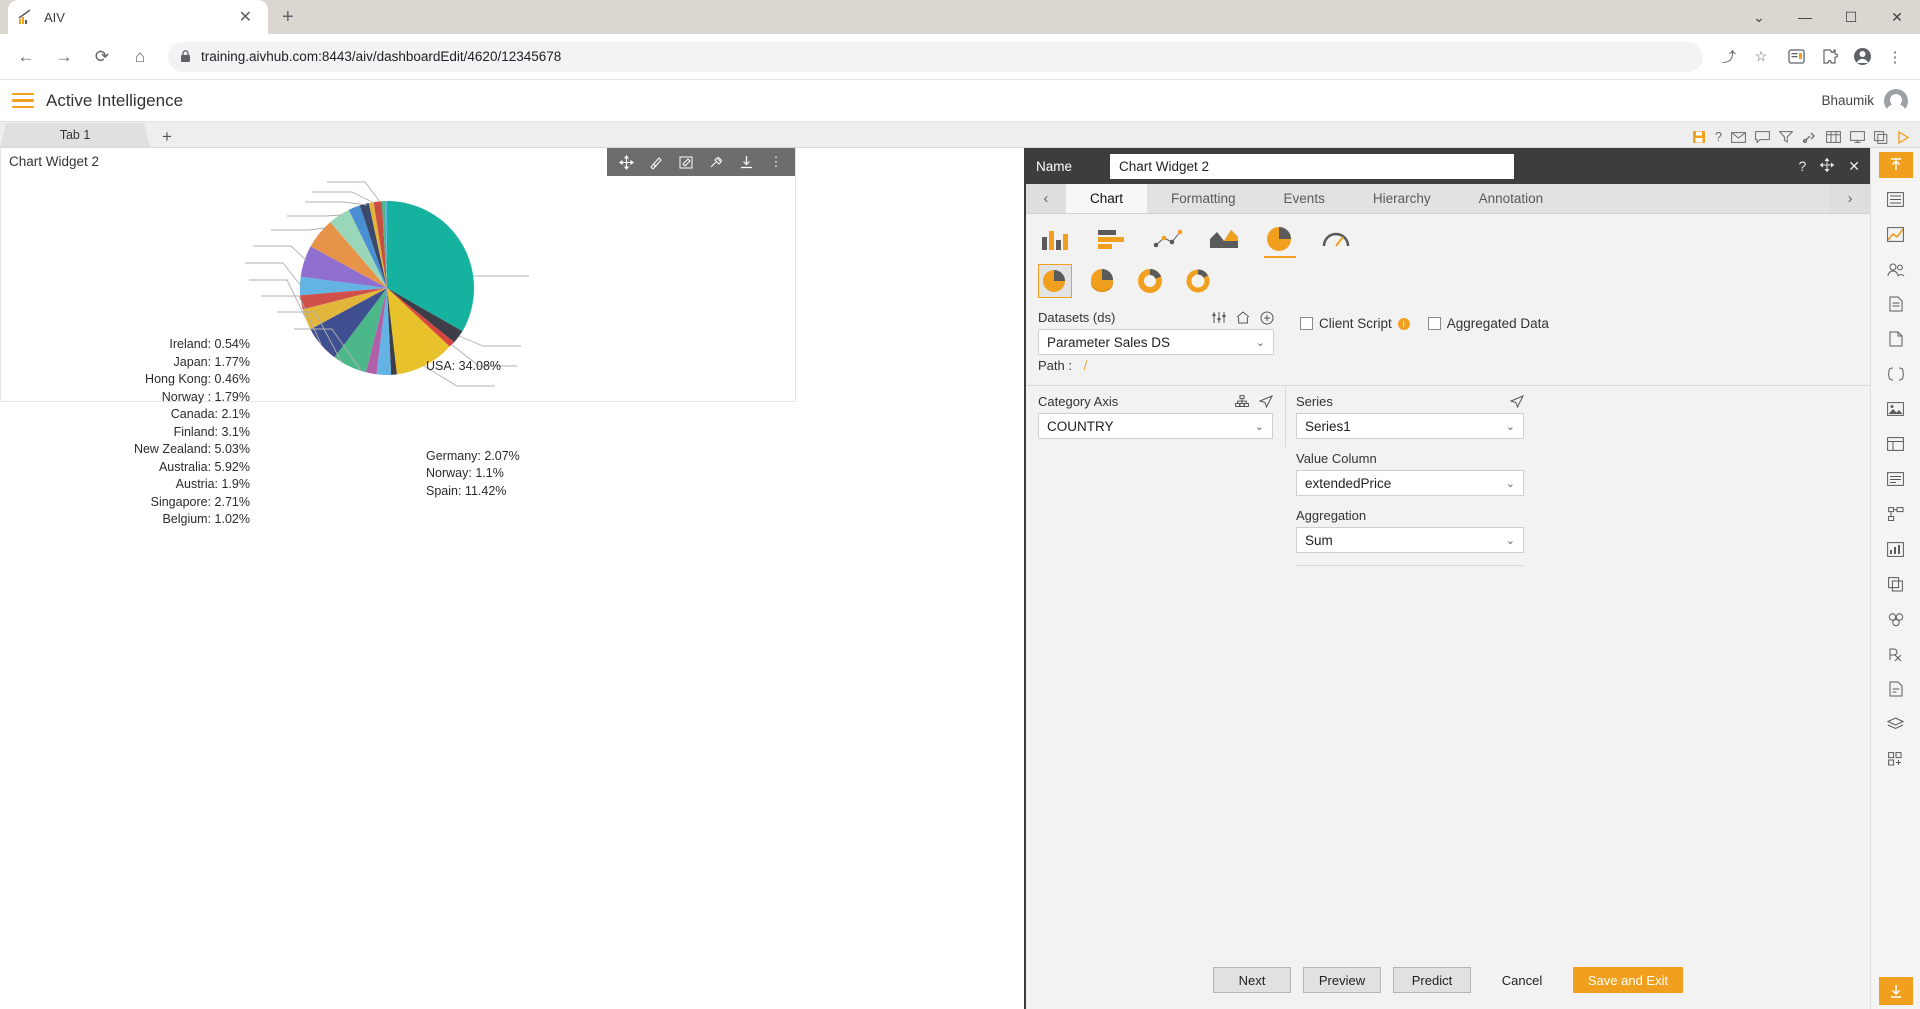  What do you see at coordinates (1895, 57) in the screenshot?
I see `browser-menu-icon: ⋮` at bounding box center [1895, 57].